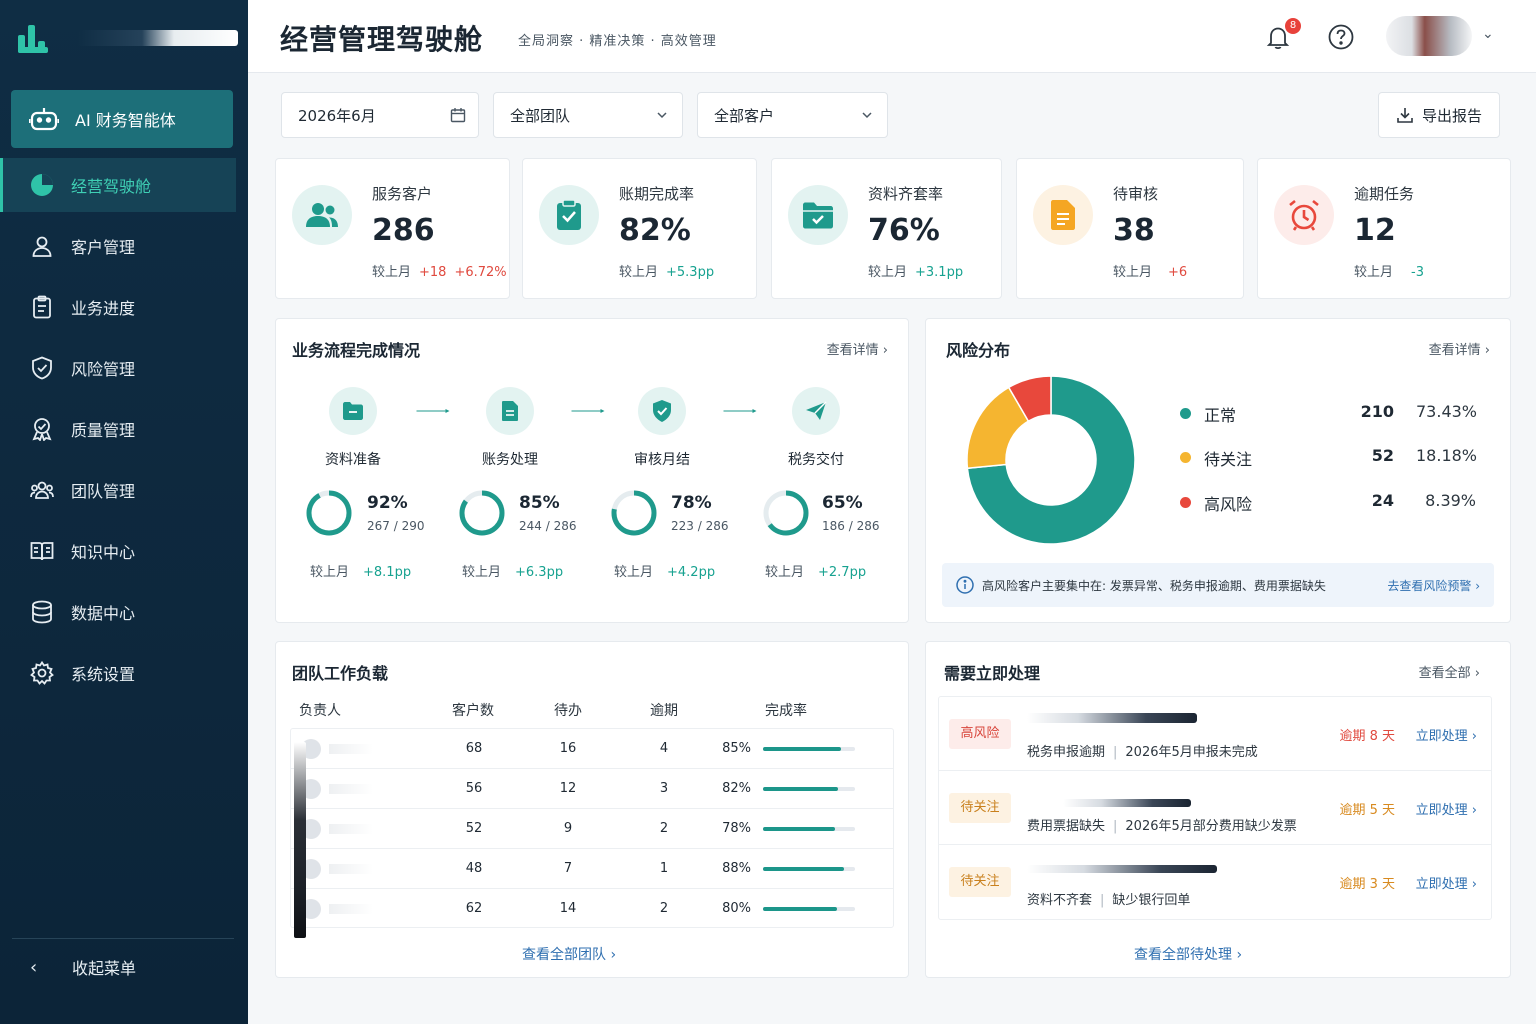 The width and height of the screenshot is (1536, 1024). Describe the element at coordinates (1051, 460) in the screenshot. I see `risk-donut-chart` at that location.